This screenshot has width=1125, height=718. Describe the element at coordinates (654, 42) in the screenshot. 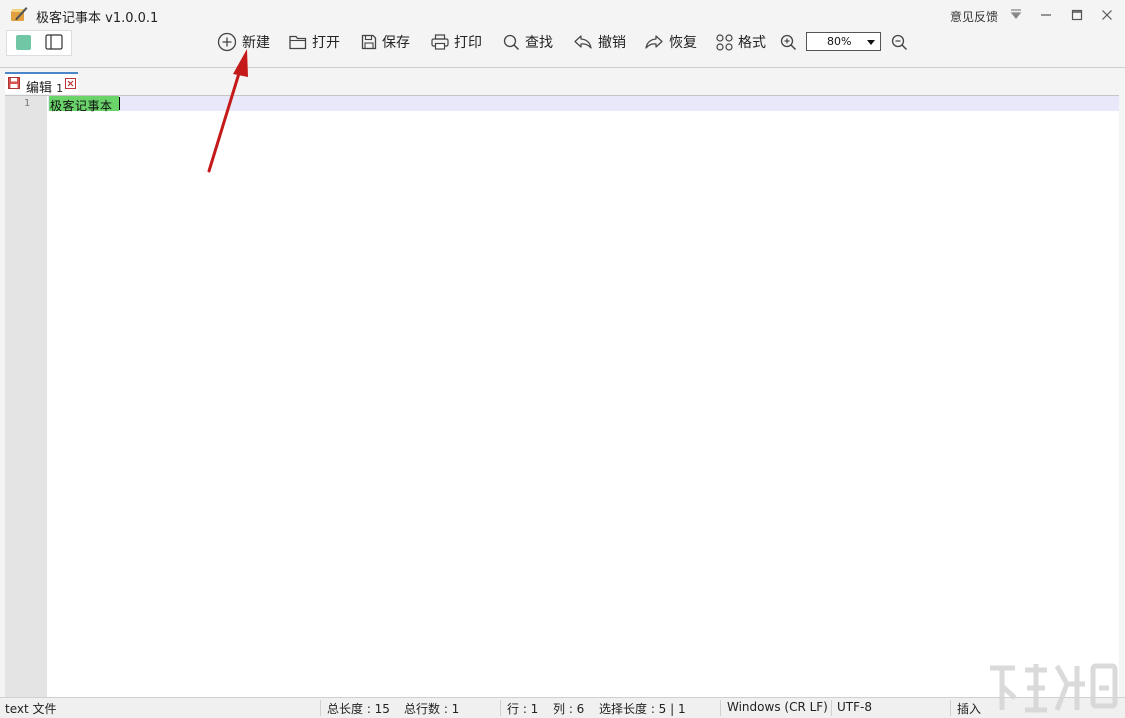

I see `redo-icon` at that location.